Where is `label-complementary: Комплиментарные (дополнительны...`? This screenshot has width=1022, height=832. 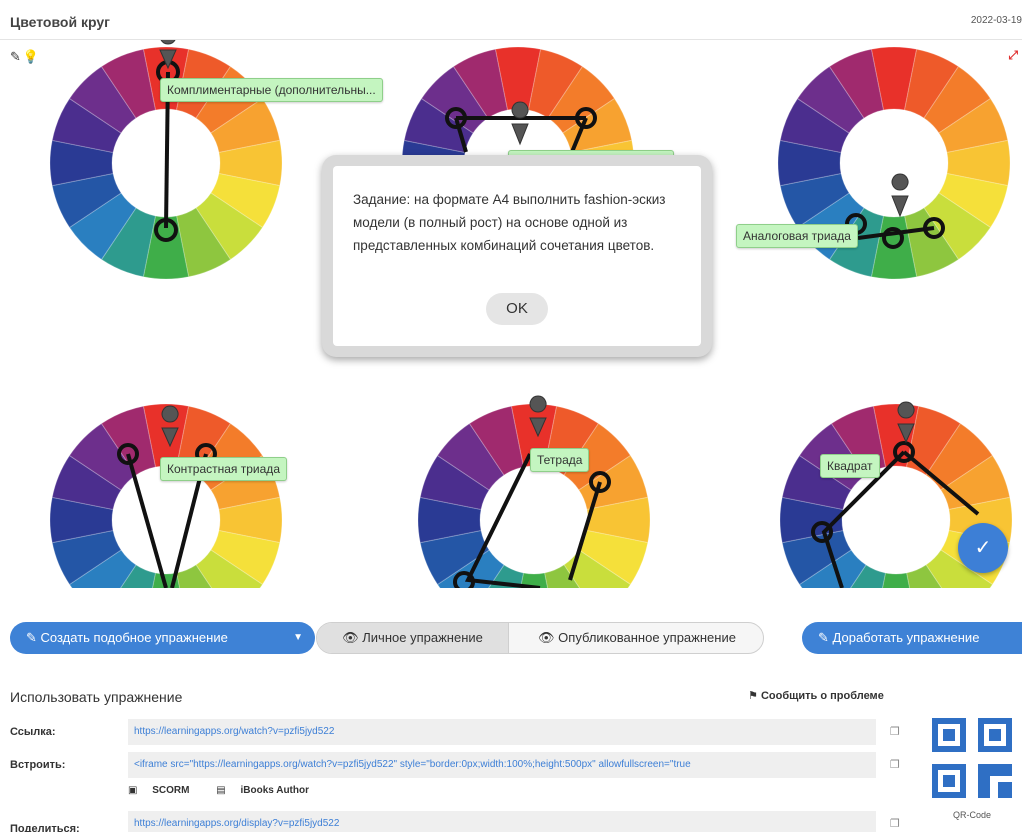
label-complementary: Комплиментарные (дополнительны... is located at coordinates (271, 90).